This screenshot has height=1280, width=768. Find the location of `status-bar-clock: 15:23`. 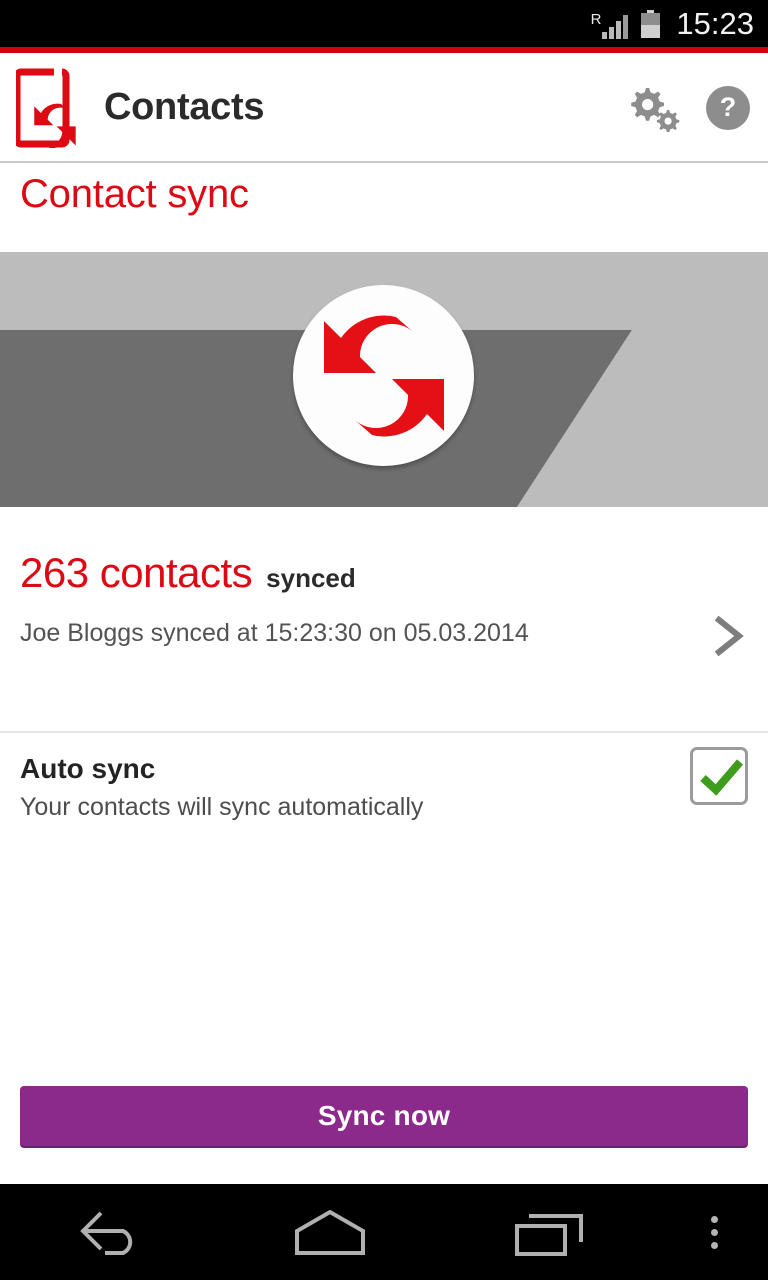

status-bar-clock: 15:23 is located at coordinates (715, 23).